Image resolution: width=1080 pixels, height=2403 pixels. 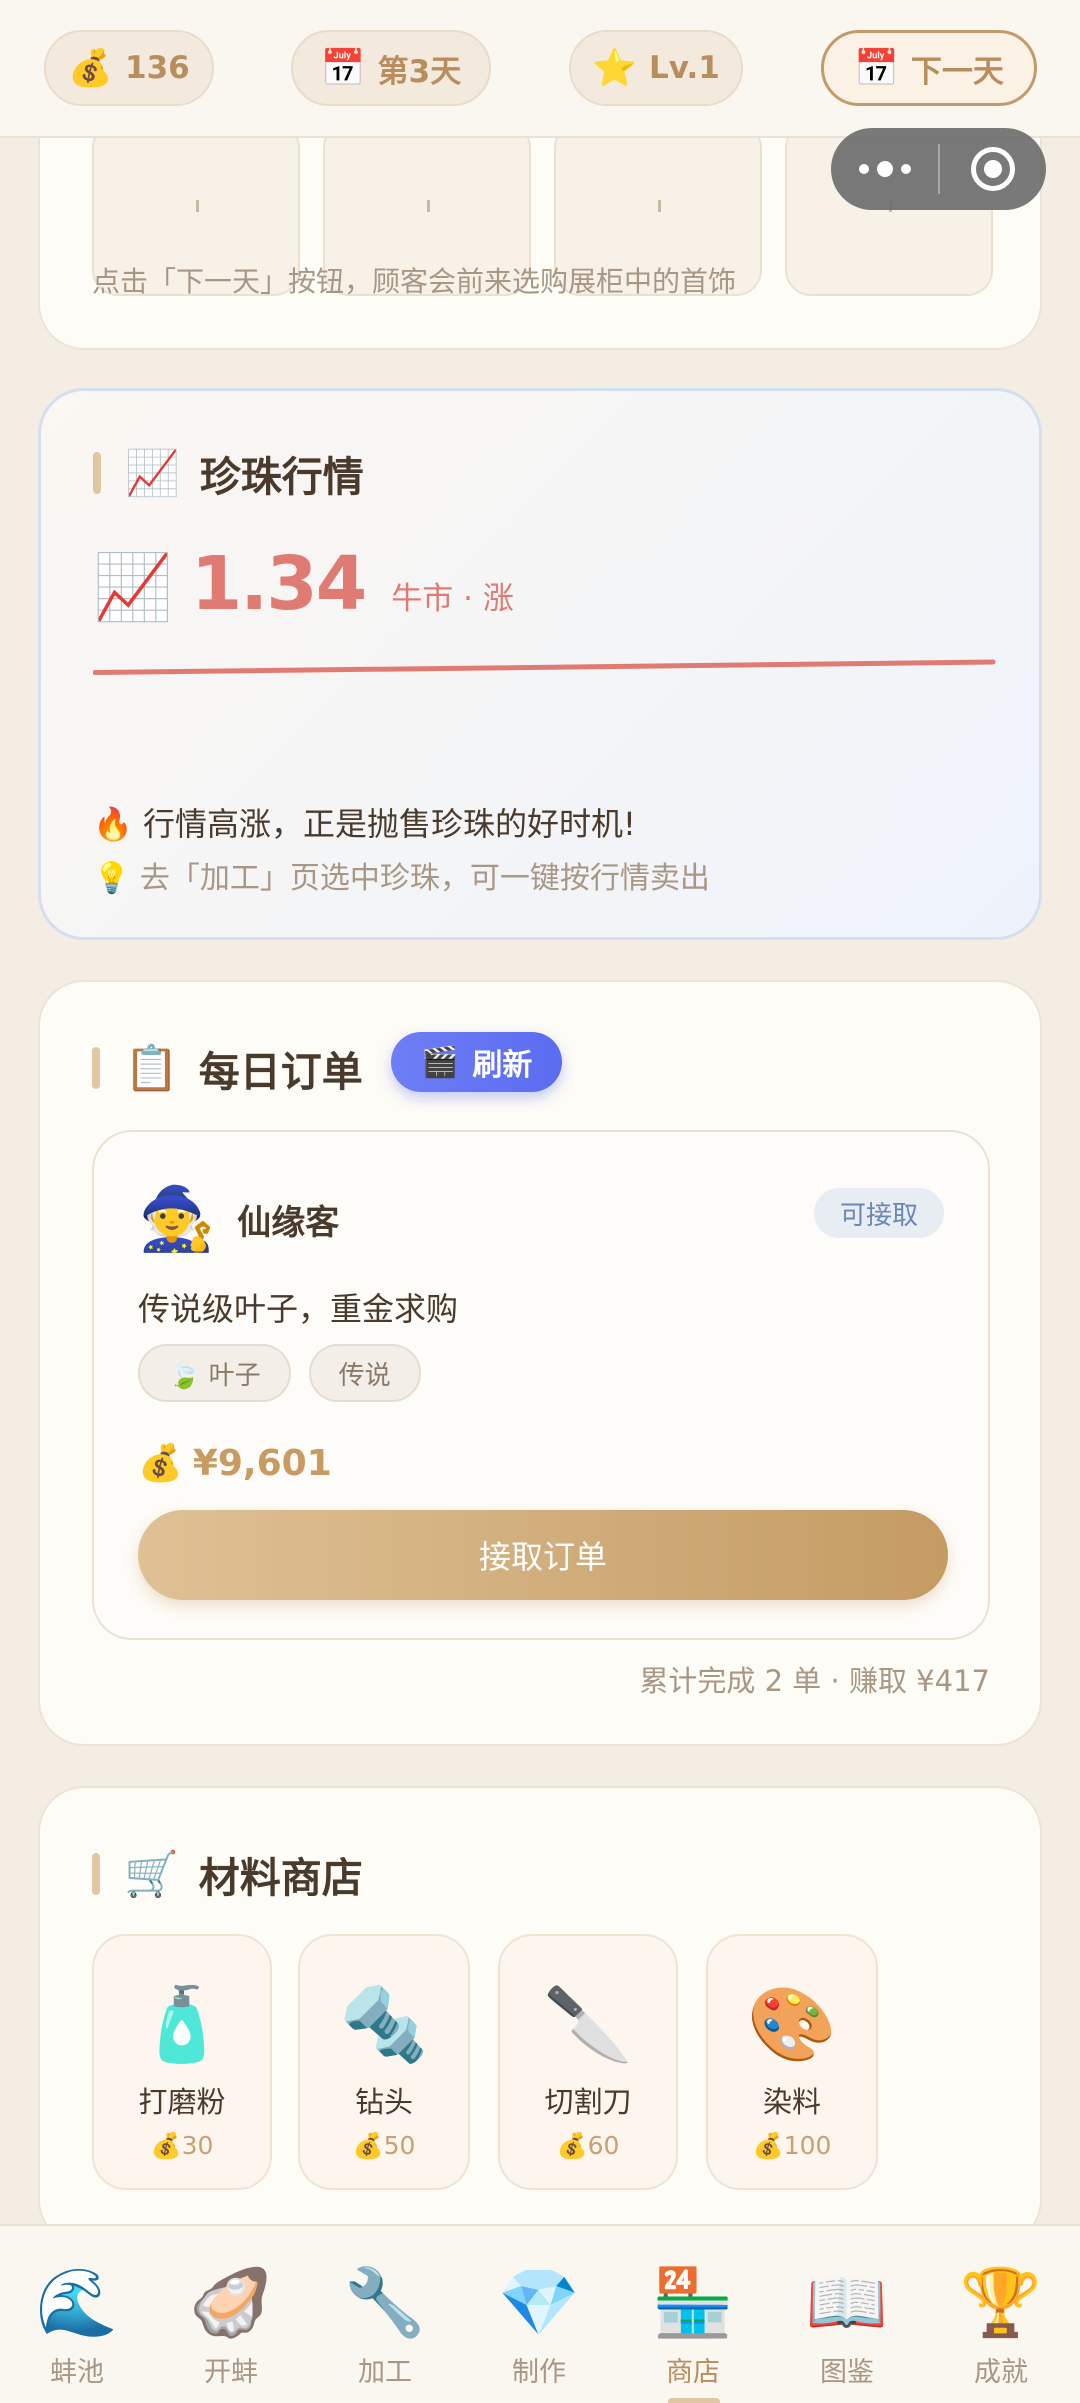 What do you see at coordinates (364, 824) in the screenshot?
I see `market-message: 🔥 行情高涨，正是抛售珍珠的好时机!` at bounding box center [364, 824].